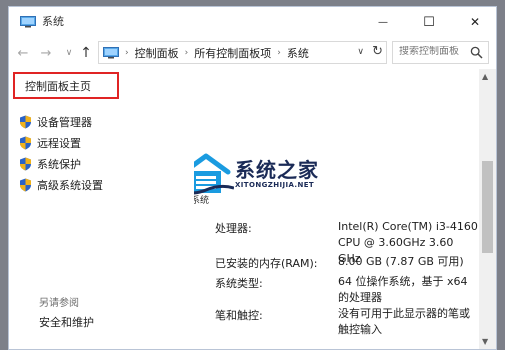 This screenshot has width=505, height=350. Describe the element at coordinates (404, 321) in the screenshot. I see `pen-touch-value: 没有可用于此显示器的笔或触控输入` at that location.